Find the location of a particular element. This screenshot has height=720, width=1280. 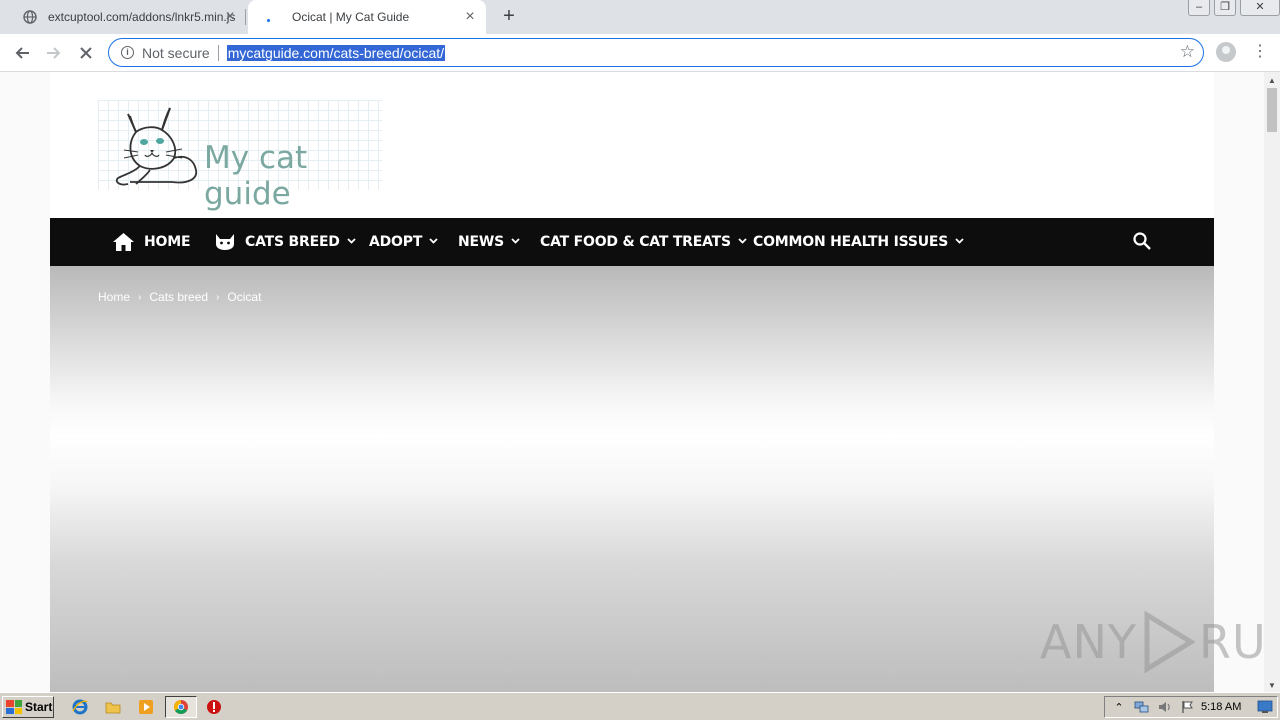

tab-extcuptool: extcuptool.com/addons/lnkr5.min.js × is located at coordinates (123, 17).